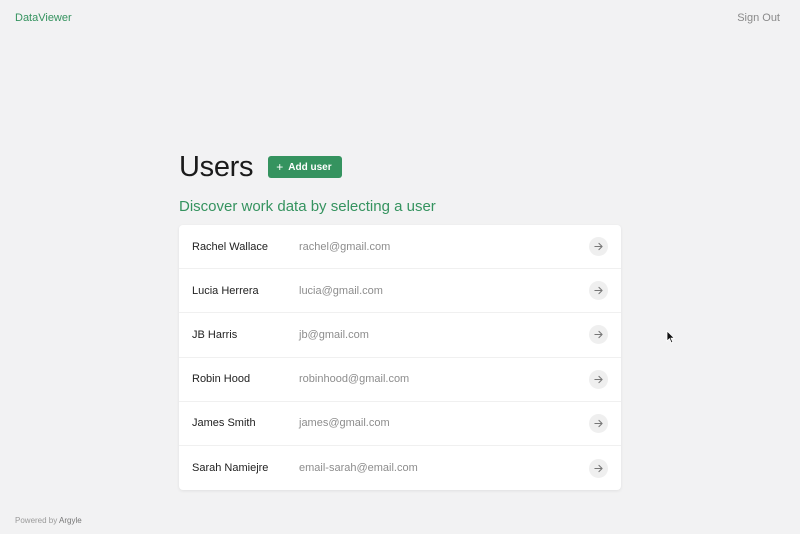 Image resolution: width=800 pixels, height=534 pixels. What do you see at coordinates (344, 423) in the screenshot?
I see `user-email: james@gmail.com` at bounding box center [344, 423].